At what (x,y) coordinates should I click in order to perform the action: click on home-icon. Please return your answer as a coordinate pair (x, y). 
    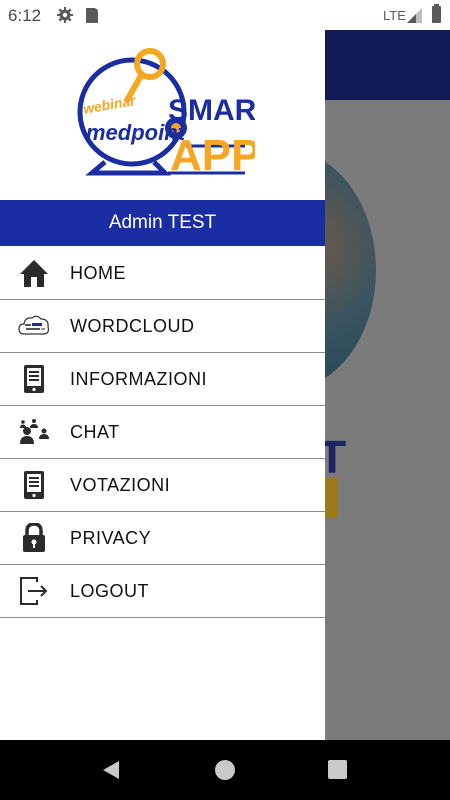
    Looking at the image, I should click on (34, 273).